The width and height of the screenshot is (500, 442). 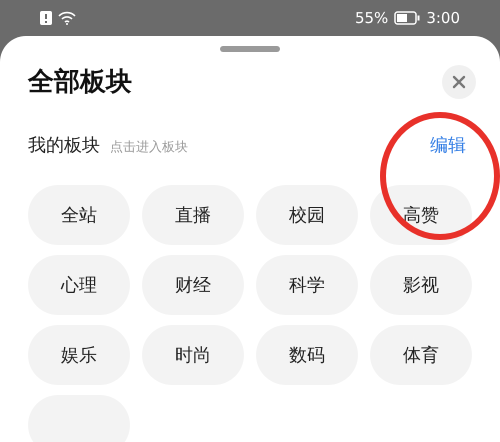 I want to click on topic-pill: 心理, so click(x=79, y=285).